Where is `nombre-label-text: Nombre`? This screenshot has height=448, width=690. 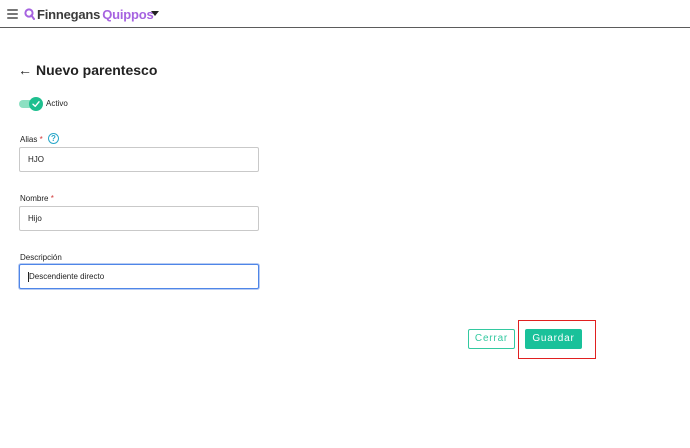 nombre-label-text: Nombre is located at coordinates (34, 198).